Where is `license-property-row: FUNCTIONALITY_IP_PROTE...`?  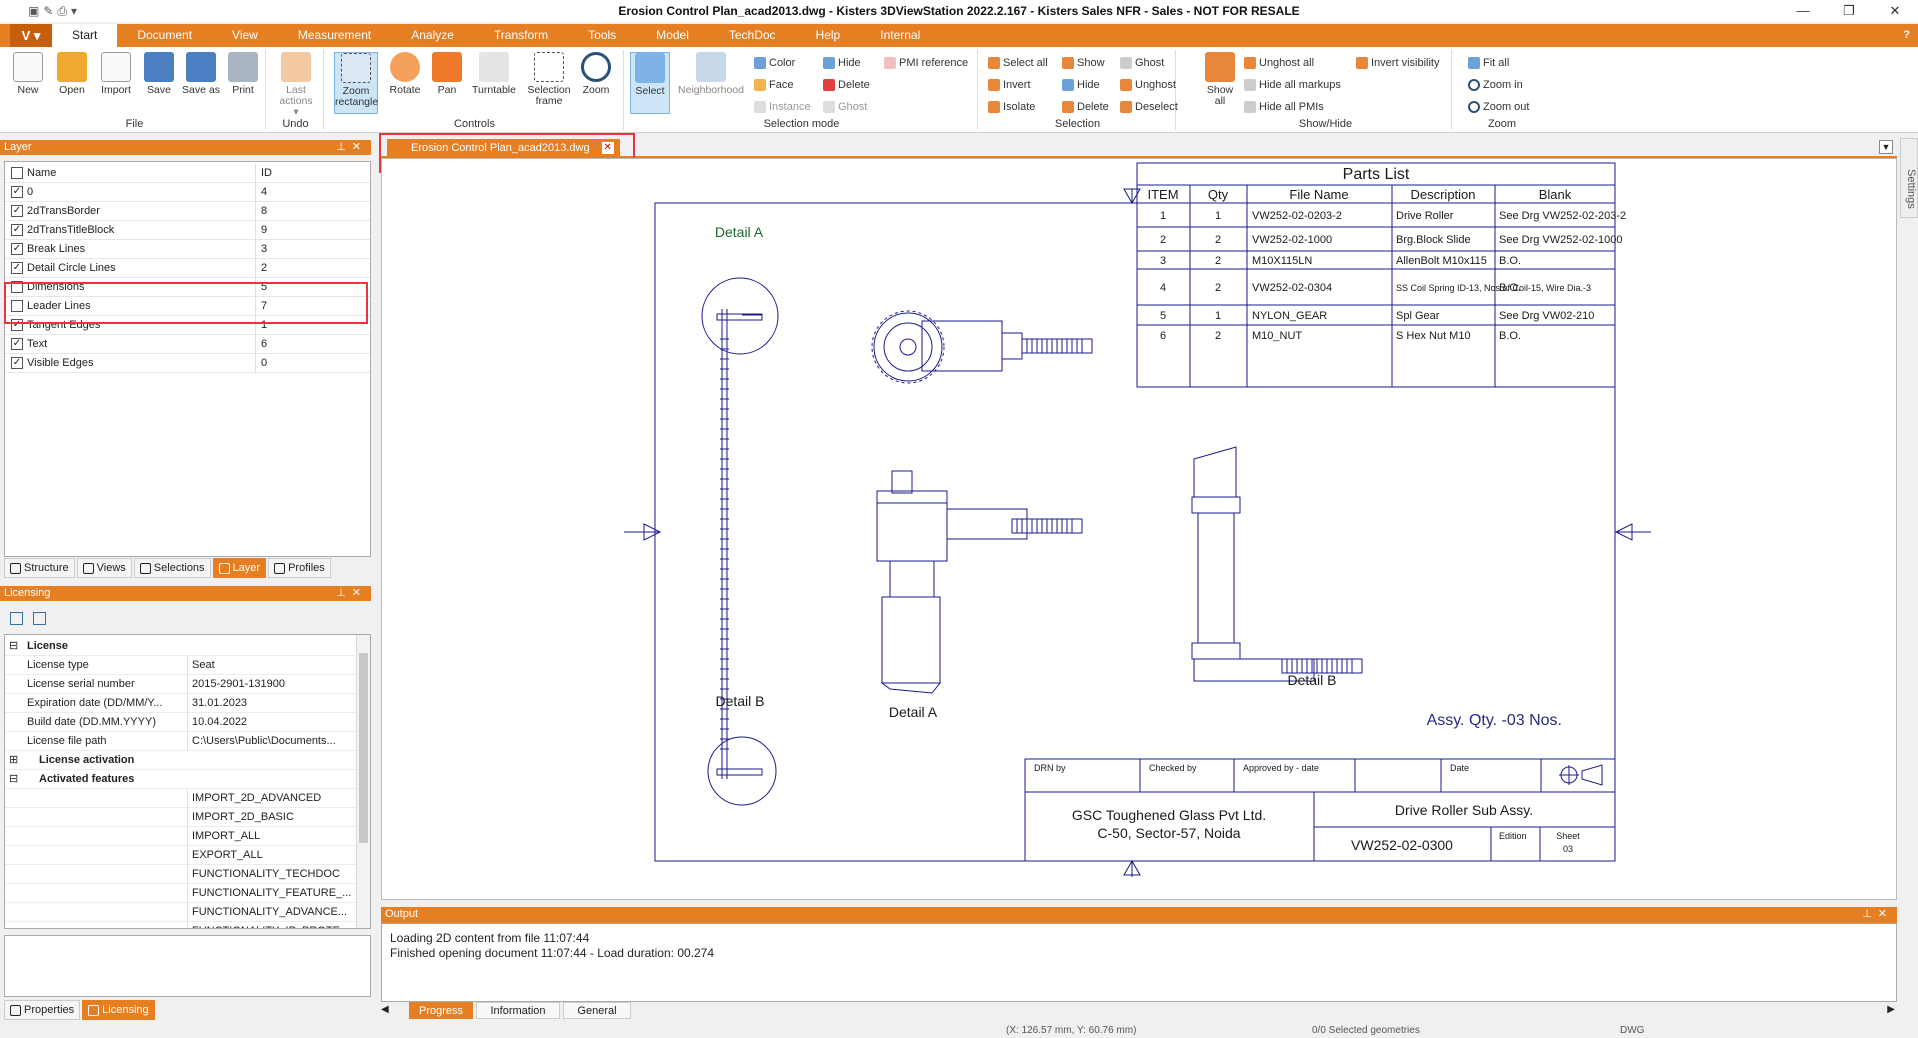 license-property-row: FUNCTIONALITY_IP_PROTE... is located at coordinates (181, 925).